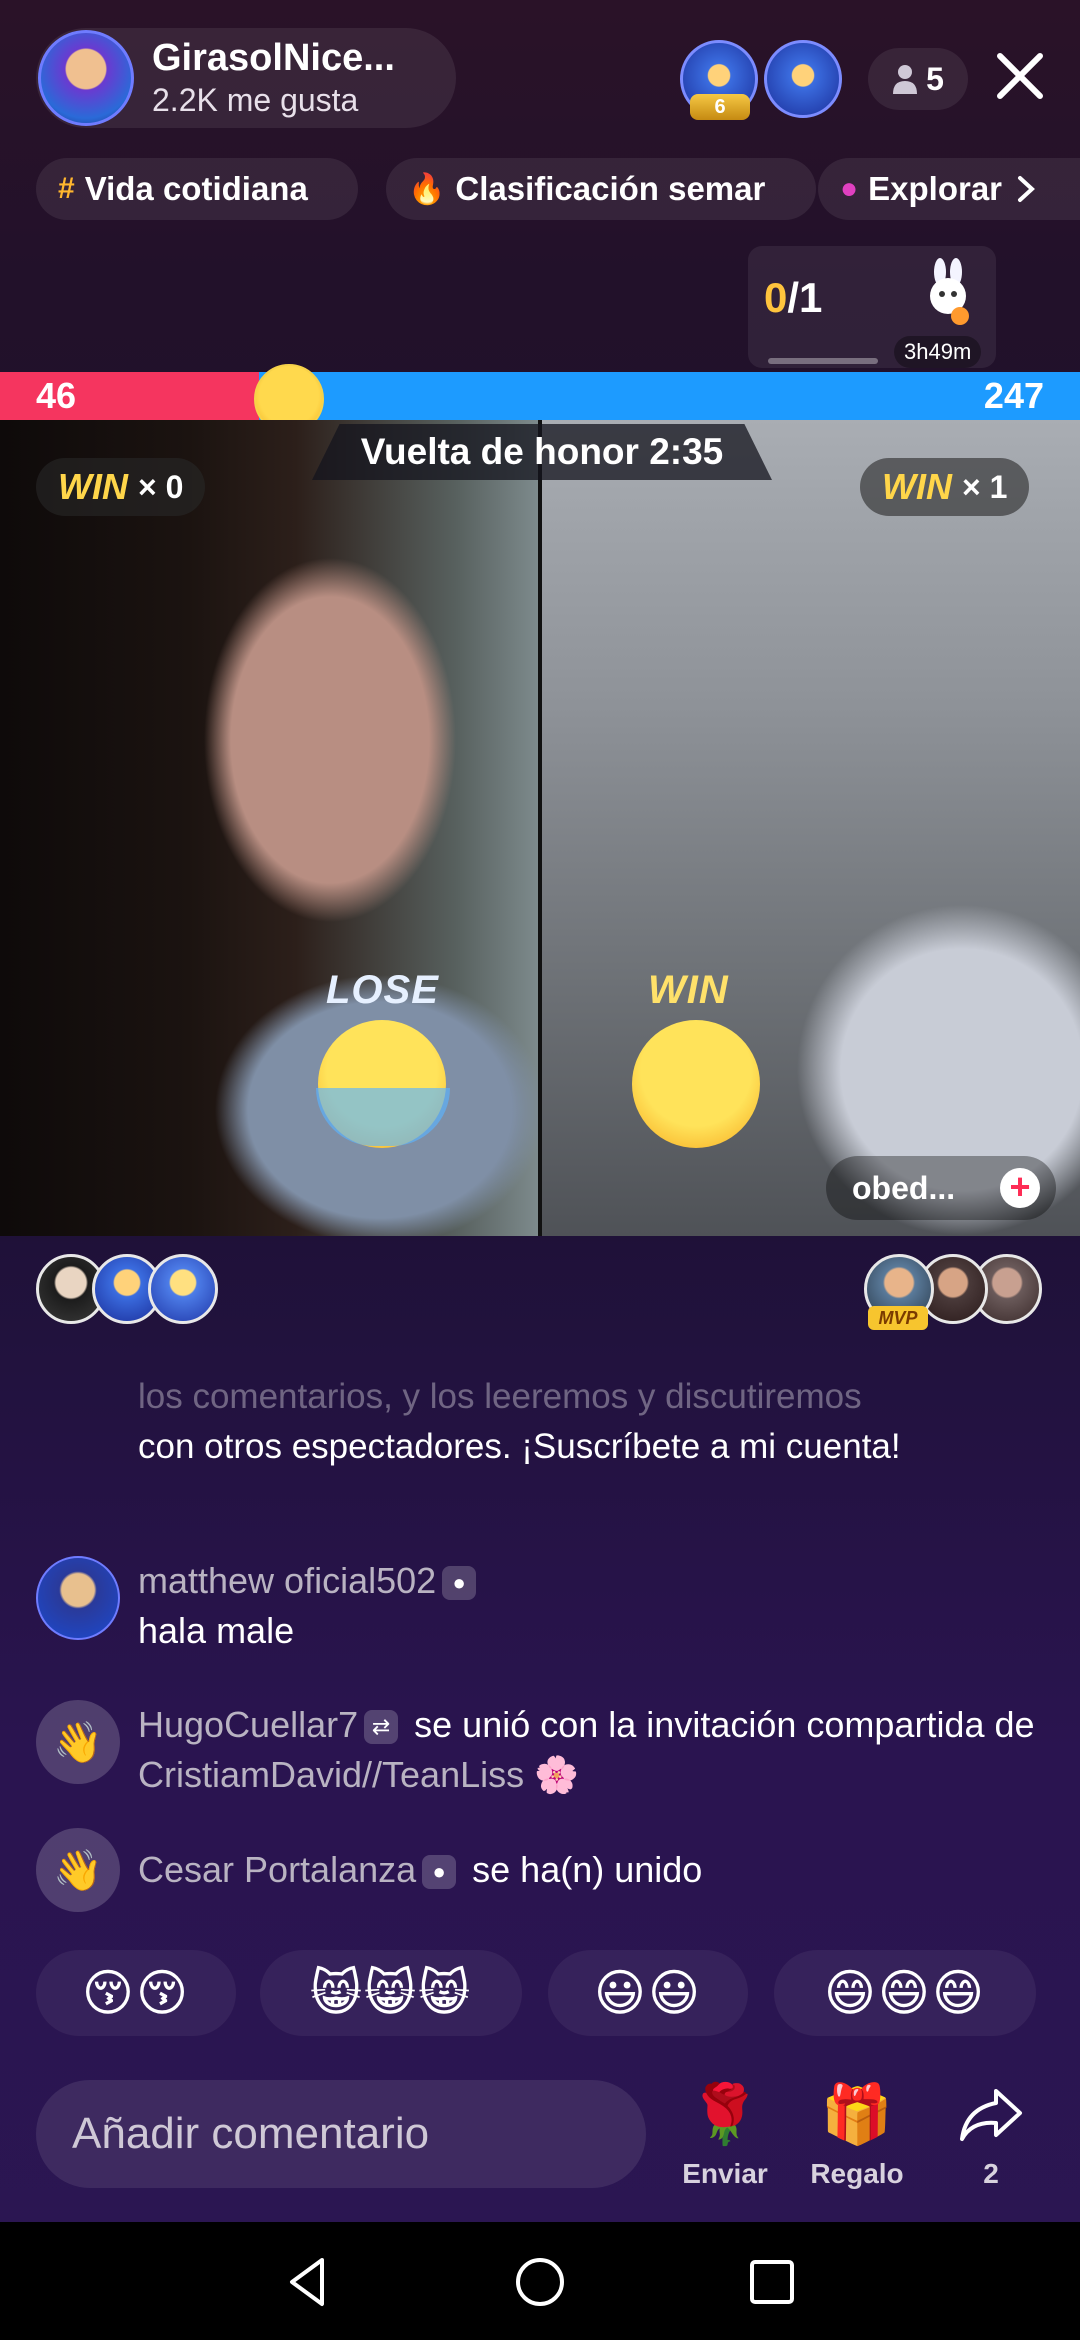 The width and height of the screenshot is (1080, 2340). Describe the element at coordinates (391, 1993) in the screenshot. I see `quick-emoji-cat: 😸😸😸` at that location.